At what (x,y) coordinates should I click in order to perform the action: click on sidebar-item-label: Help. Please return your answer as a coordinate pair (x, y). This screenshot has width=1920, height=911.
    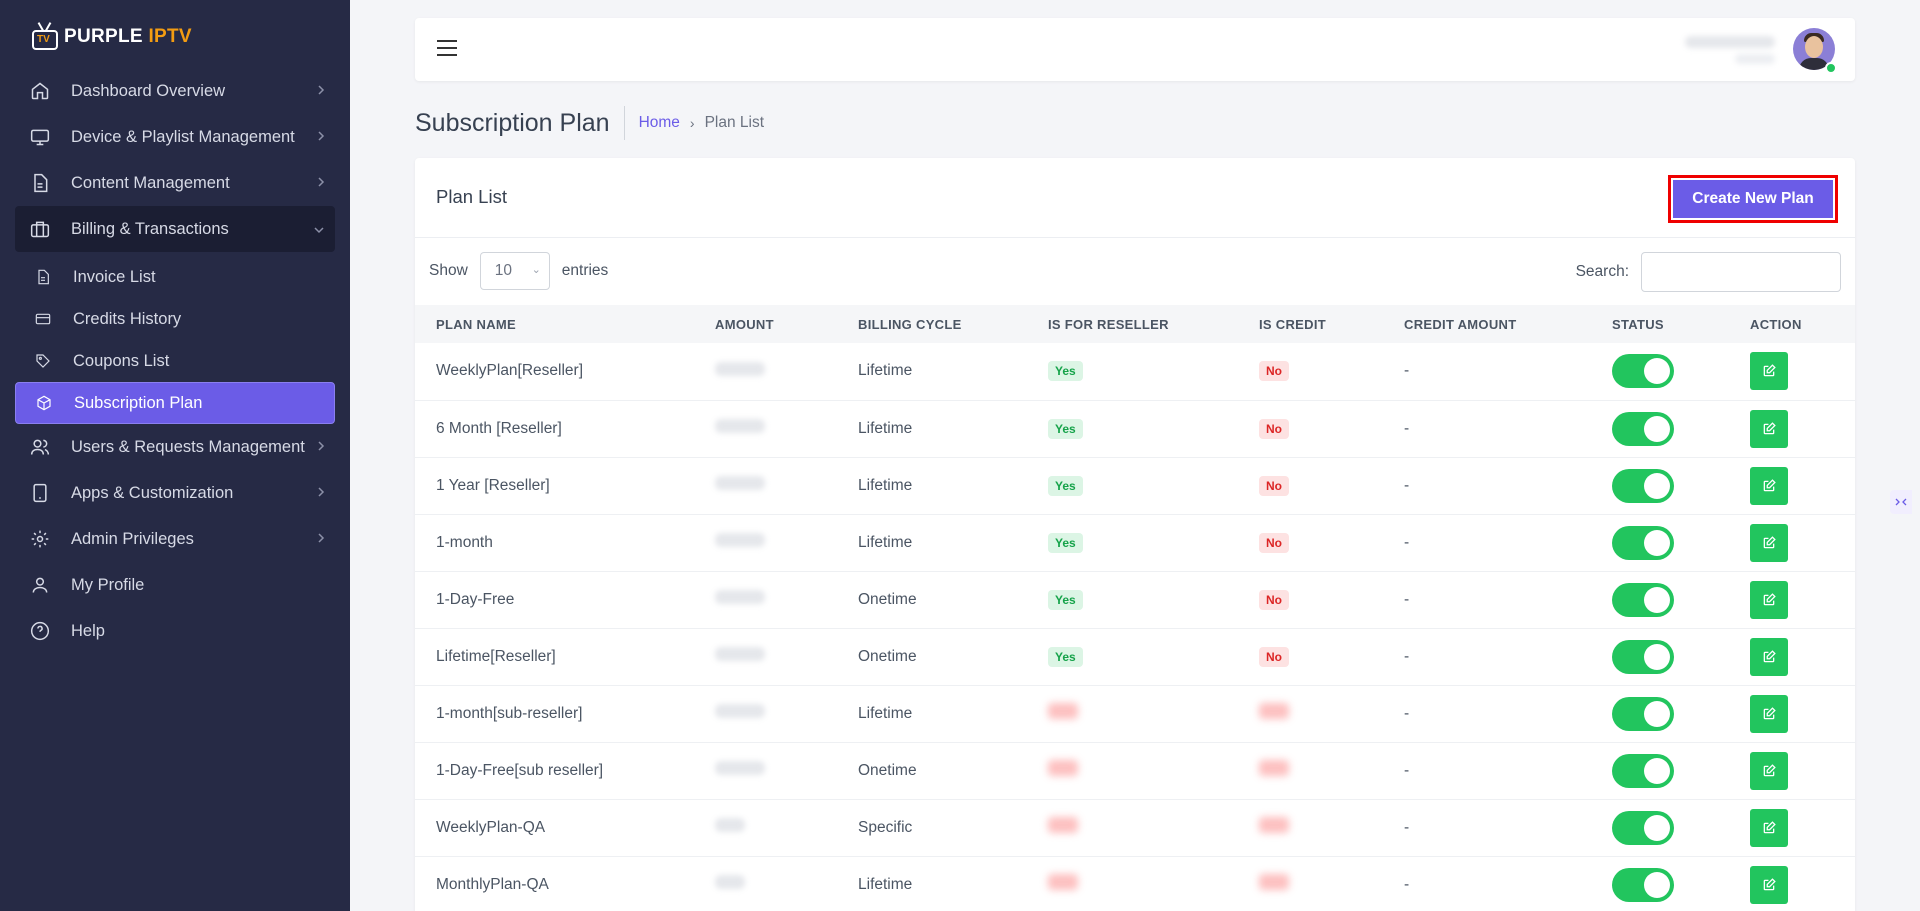
    Looking at the image, I should click on (88, 630).